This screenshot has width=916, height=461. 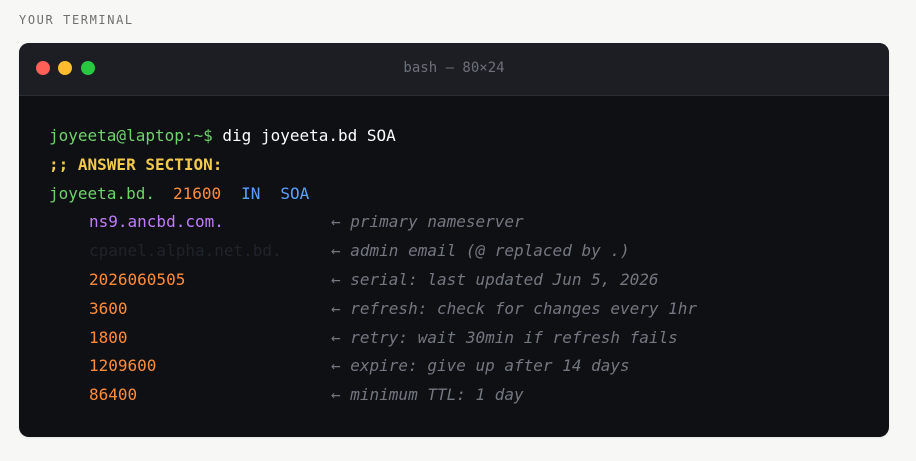 What do you see at coordinates (295, 193) in the screenshot?
I see `record-type: SOA` at bounding box center [295, 193].